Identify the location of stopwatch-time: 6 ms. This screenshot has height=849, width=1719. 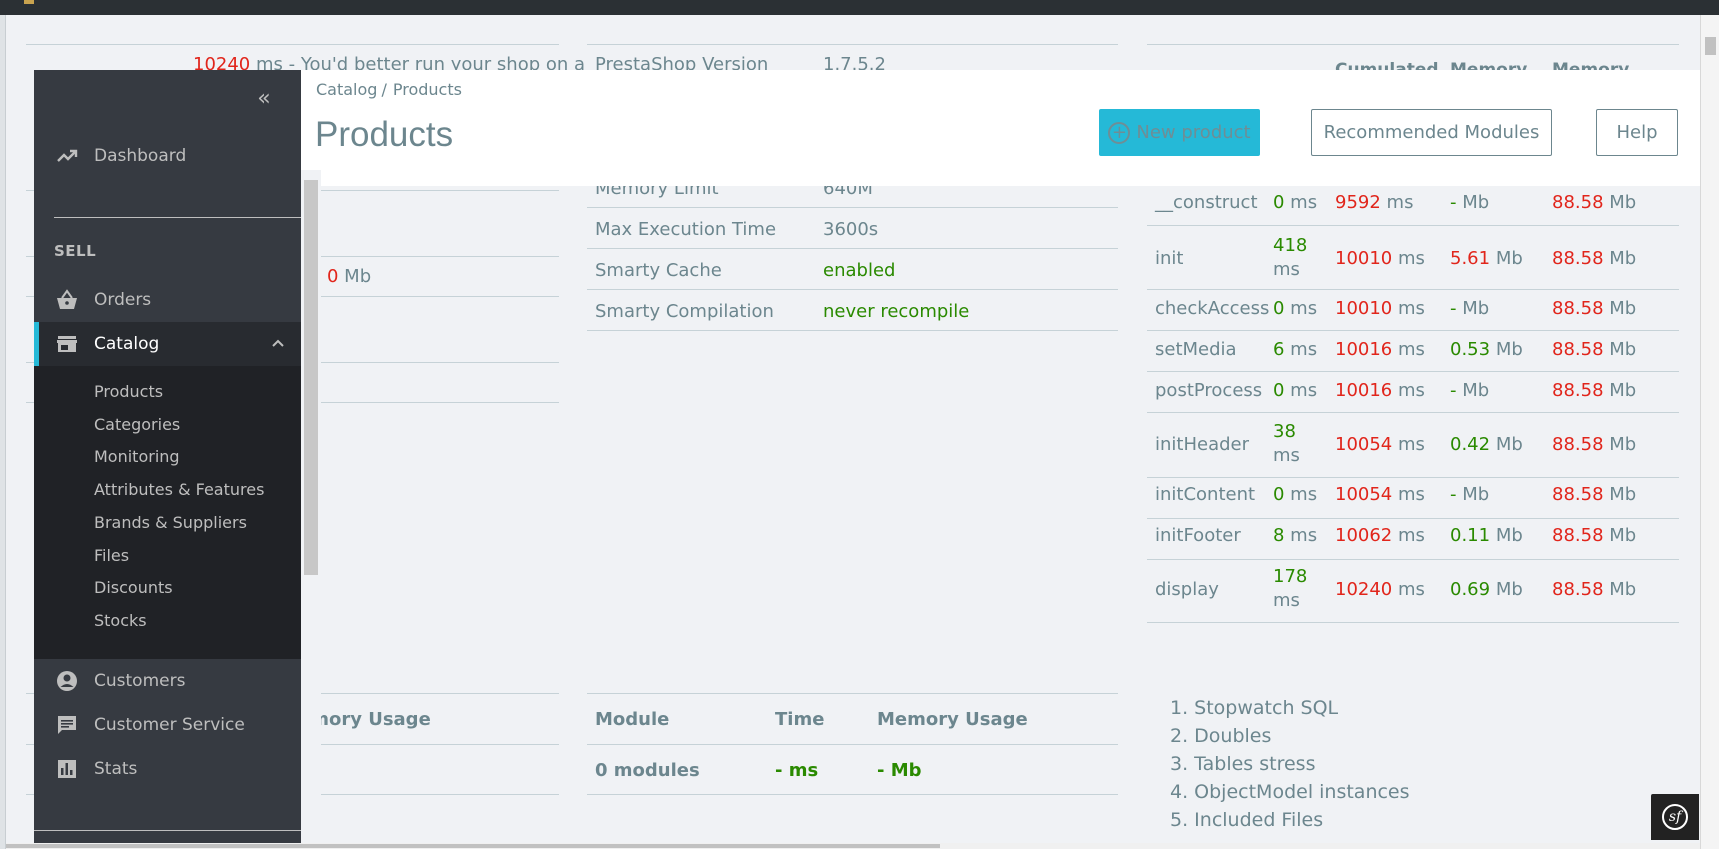
(1295, 349).